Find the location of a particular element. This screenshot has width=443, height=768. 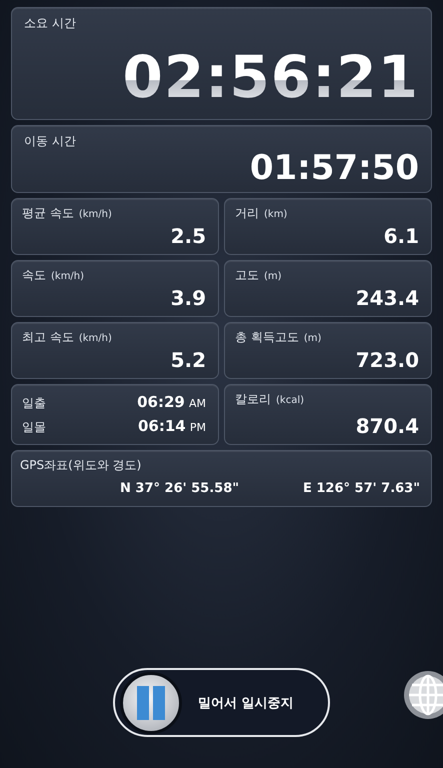

stat-value: 5.2 is located at coordinates (188, 360).